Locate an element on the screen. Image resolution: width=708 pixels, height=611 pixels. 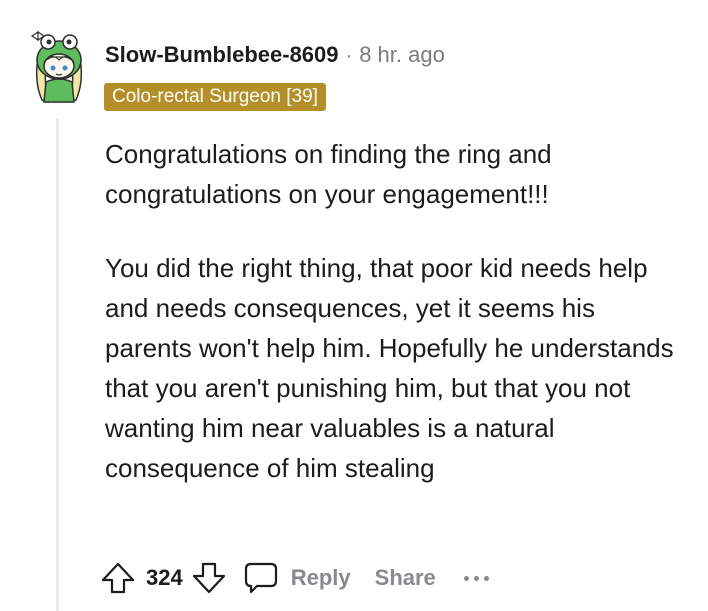
share-button: Share is located at coordinates (405, 578).